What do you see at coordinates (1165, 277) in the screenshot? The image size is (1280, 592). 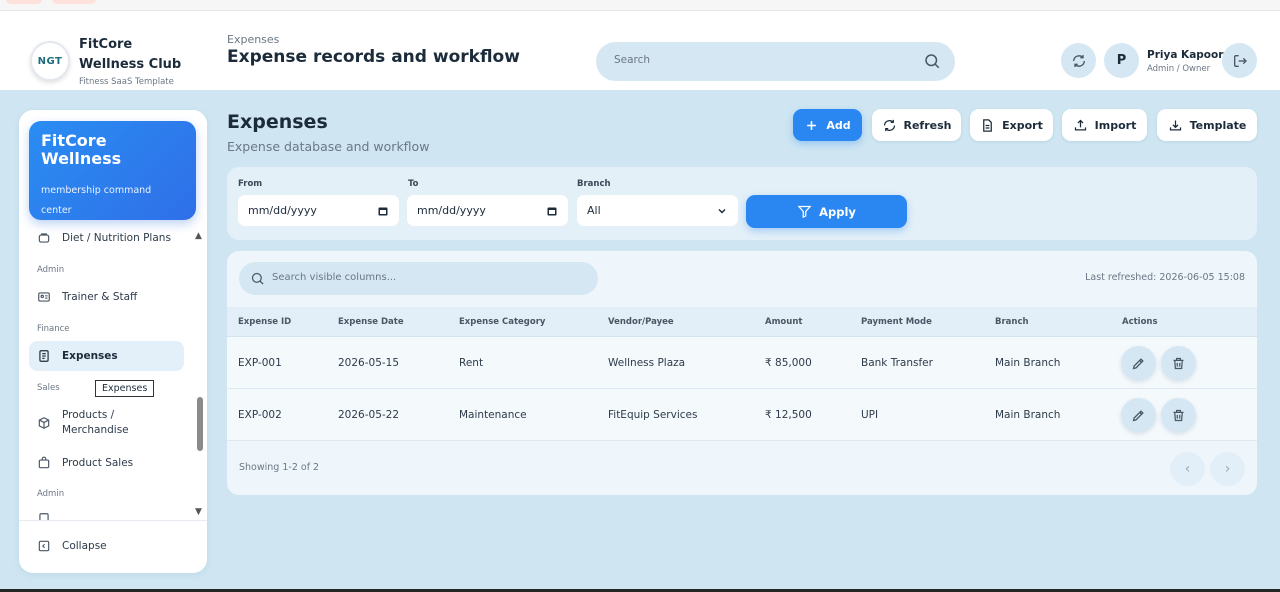 I see `last-refreshed: Last refreshed: 2026-06-05 15:08` at bounding box center [1165, 277].